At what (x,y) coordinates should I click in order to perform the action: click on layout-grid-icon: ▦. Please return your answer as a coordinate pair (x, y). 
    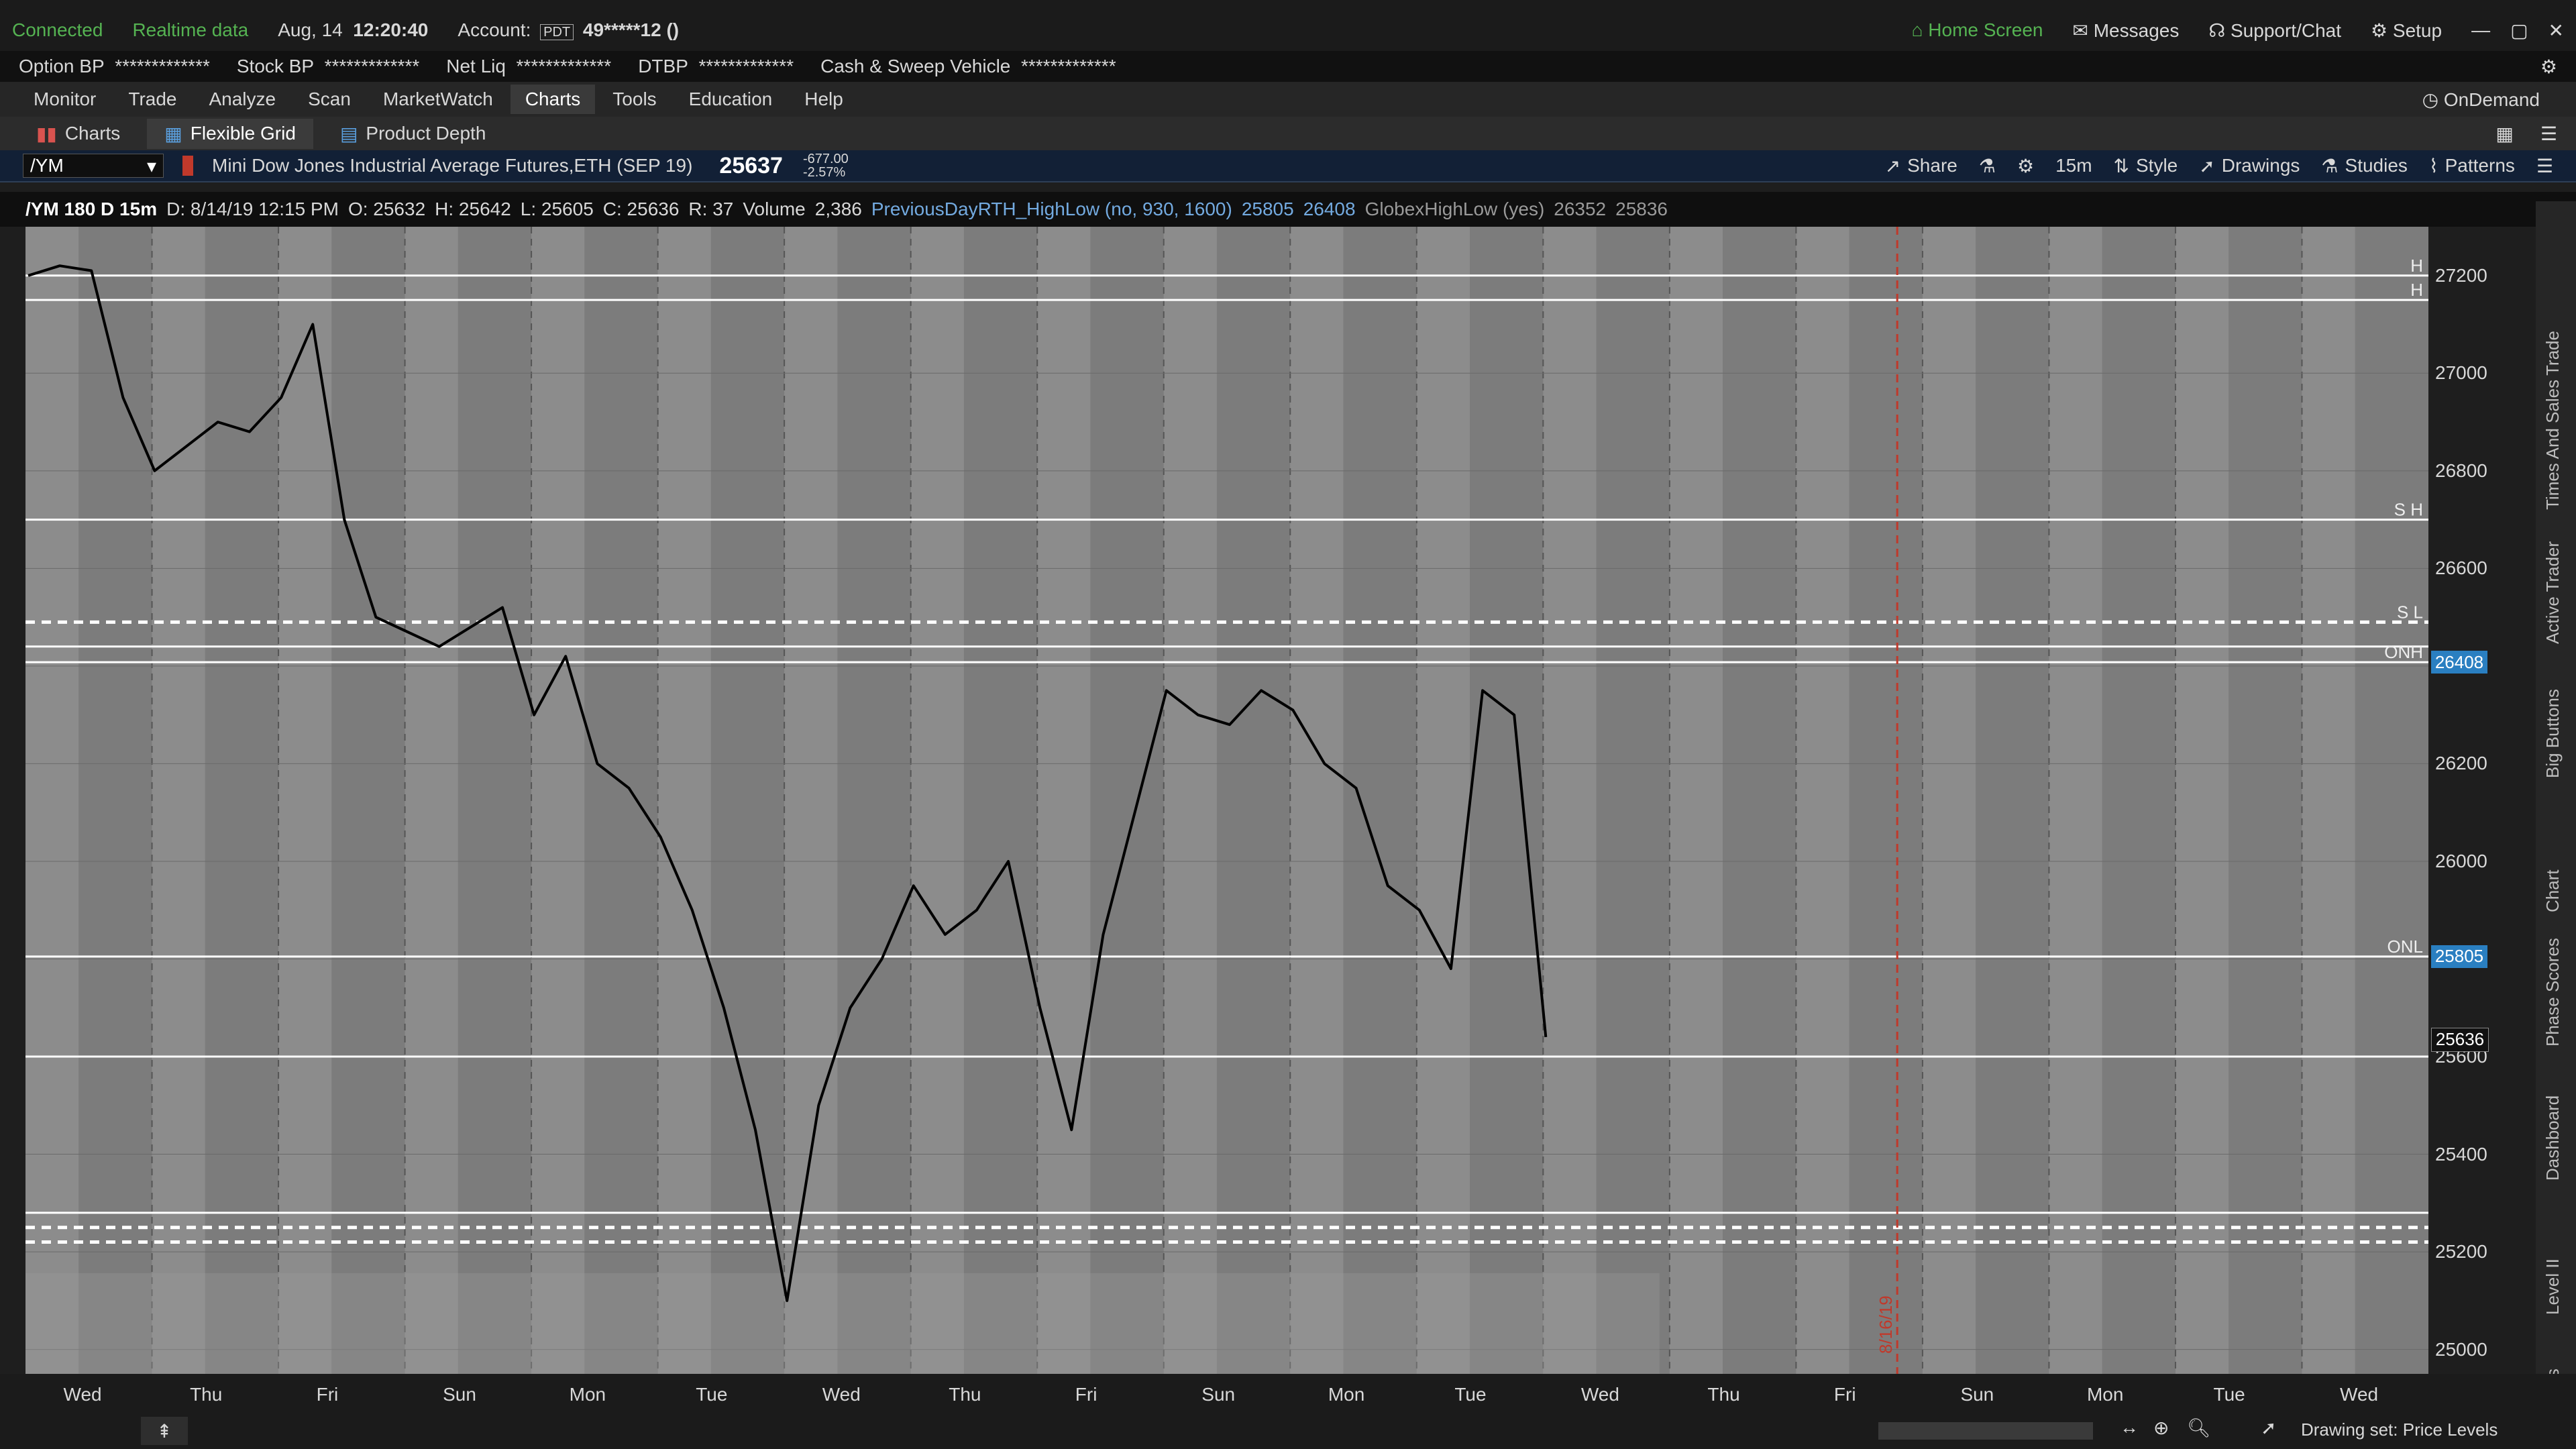
    Looking at the image, I should click on (2504, 134).